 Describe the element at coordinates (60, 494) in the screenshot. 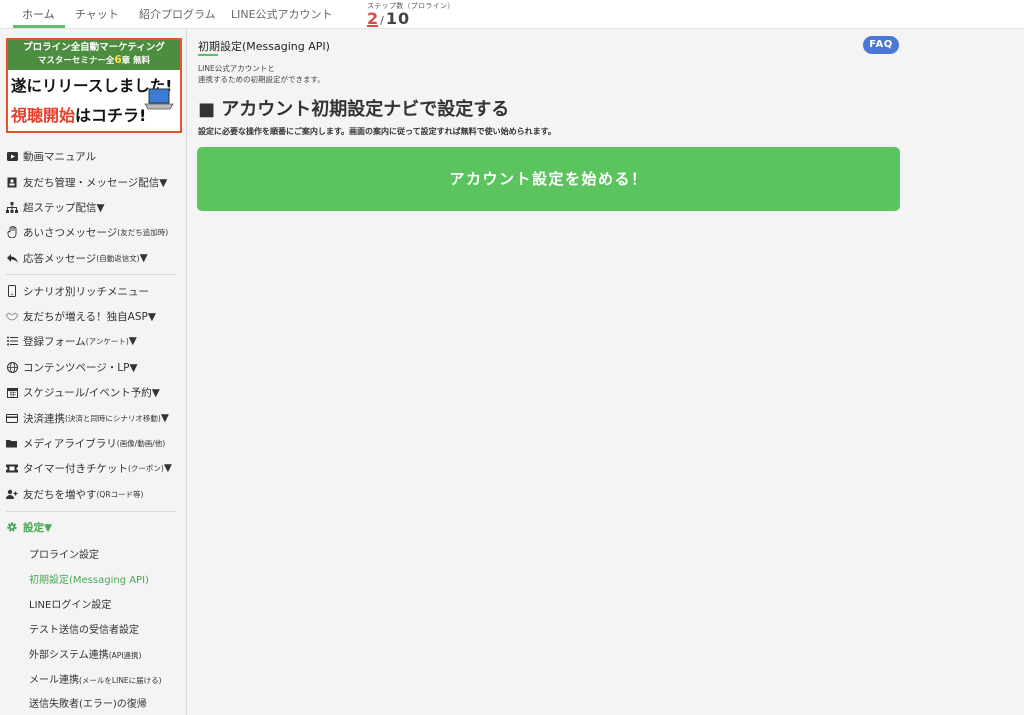

I see `sidebar-item-label: 友だちを増やす` at that location.